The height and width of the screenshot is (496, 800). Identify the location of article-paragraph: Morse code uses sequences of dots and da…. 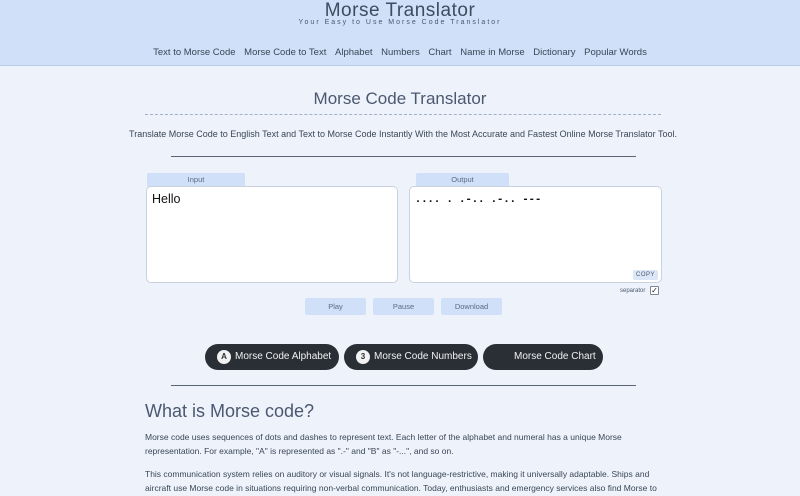
(383, 444).